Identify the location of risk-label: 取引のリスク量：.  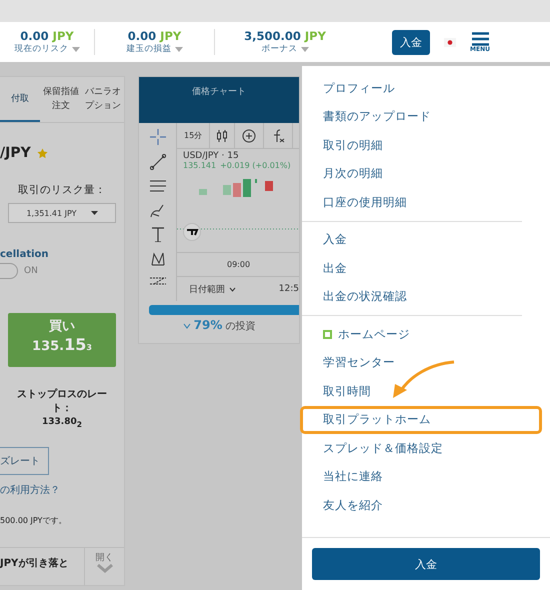
(62, 190).